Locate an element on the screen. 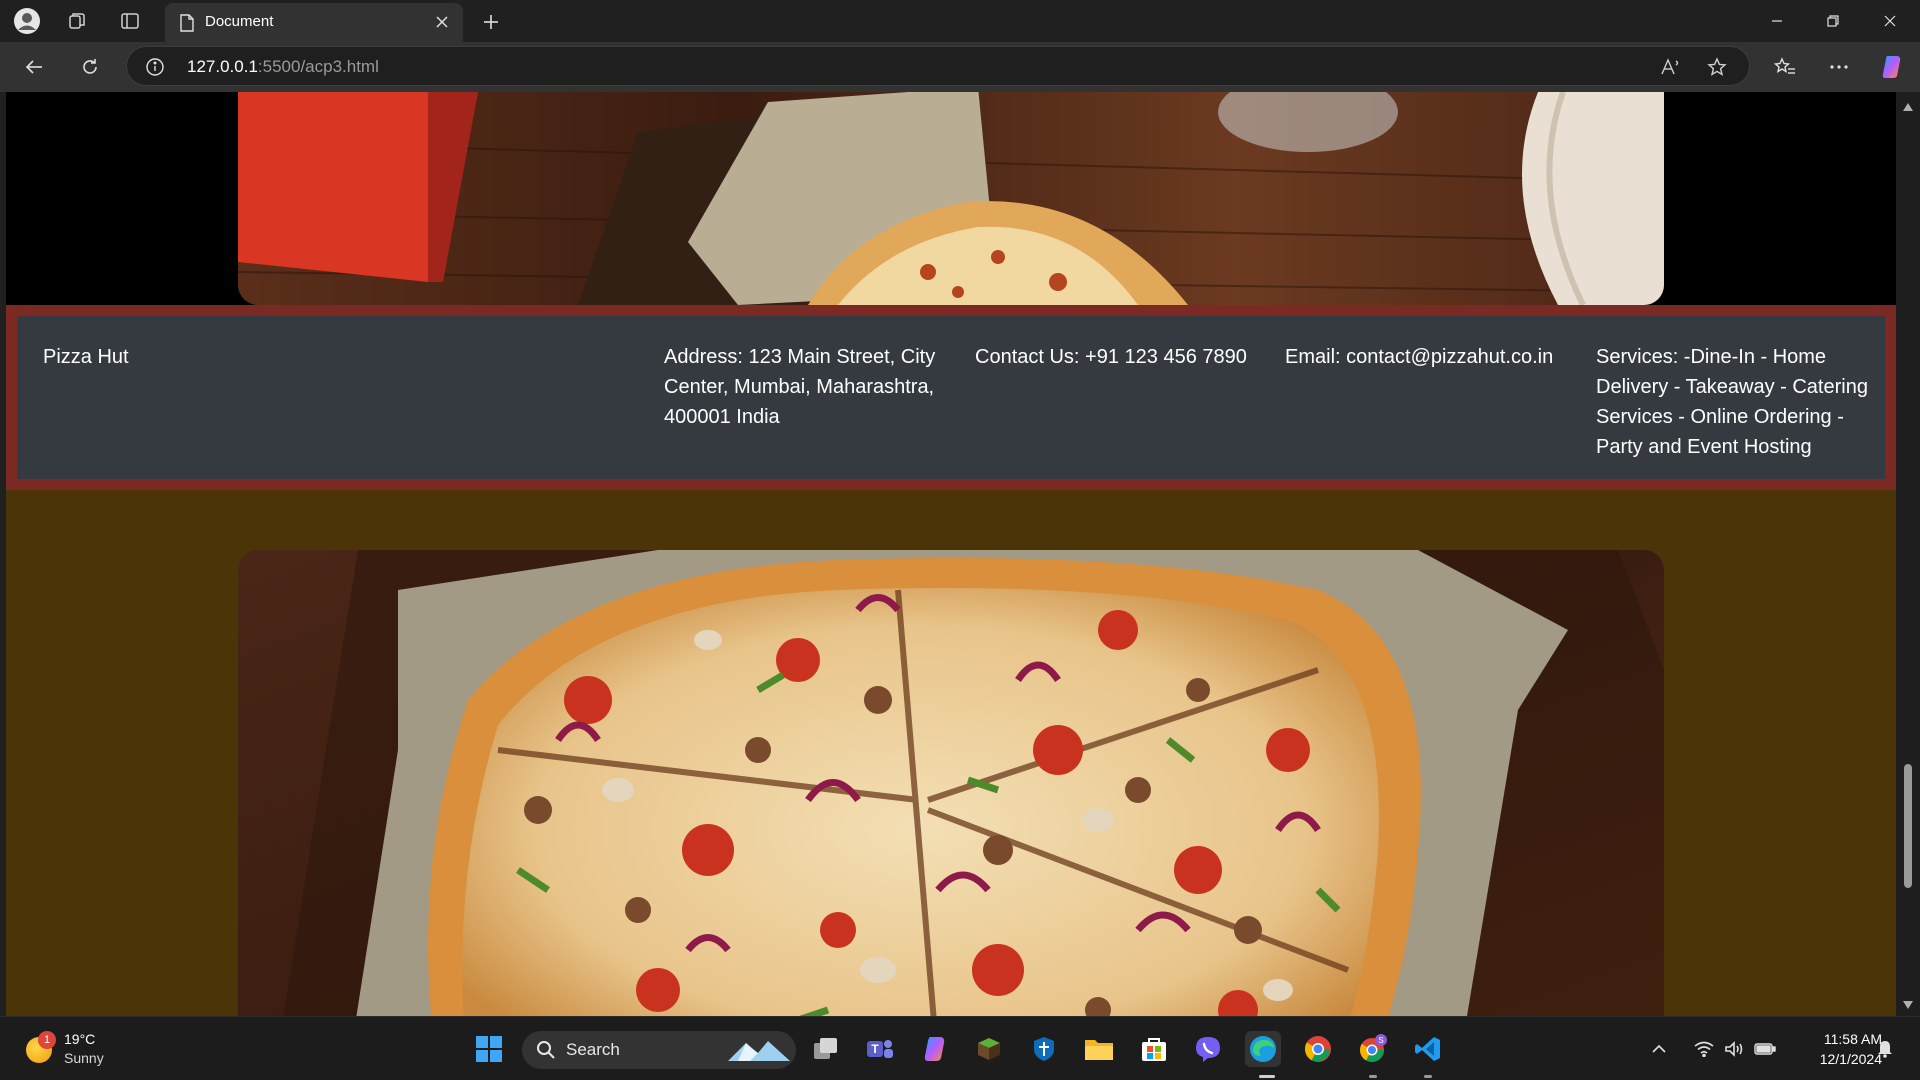  edge-icon is located at coordinates (1263, 1049).